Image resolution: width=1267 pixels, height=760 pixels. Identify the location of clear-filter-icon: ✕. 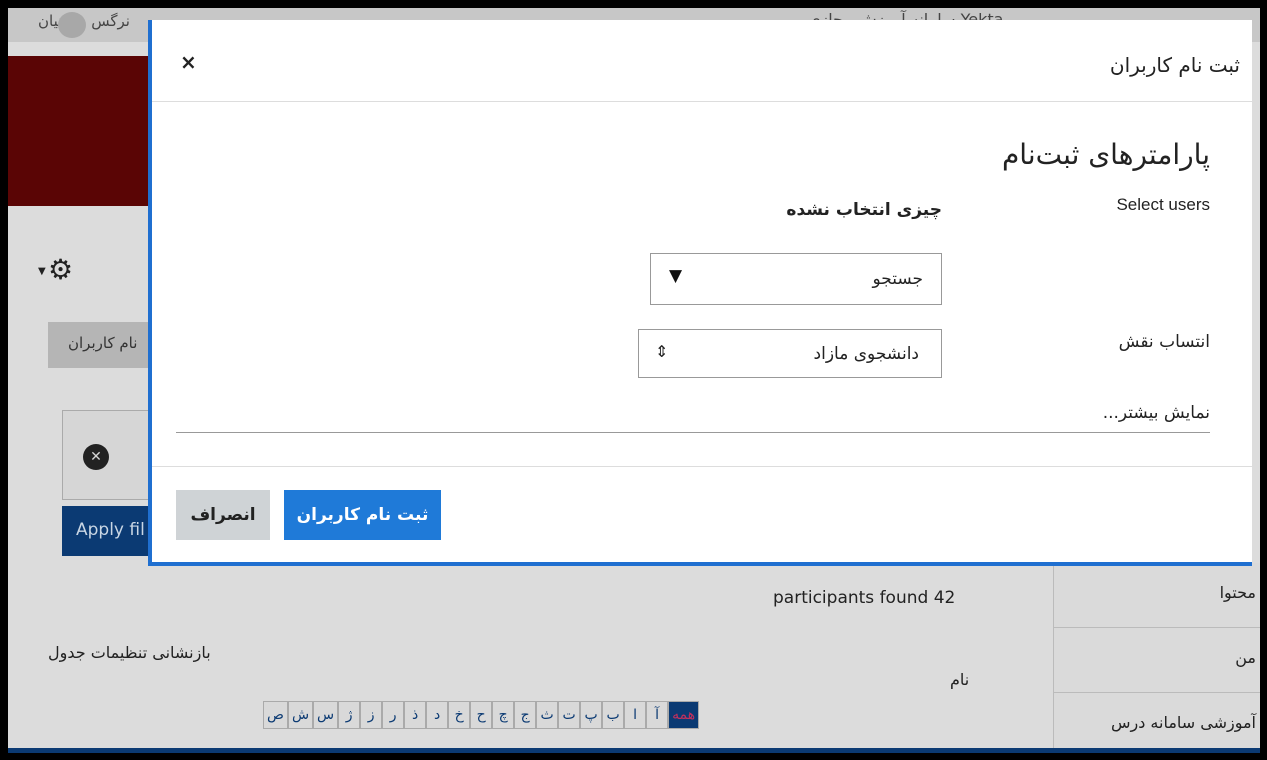
(96, 457).